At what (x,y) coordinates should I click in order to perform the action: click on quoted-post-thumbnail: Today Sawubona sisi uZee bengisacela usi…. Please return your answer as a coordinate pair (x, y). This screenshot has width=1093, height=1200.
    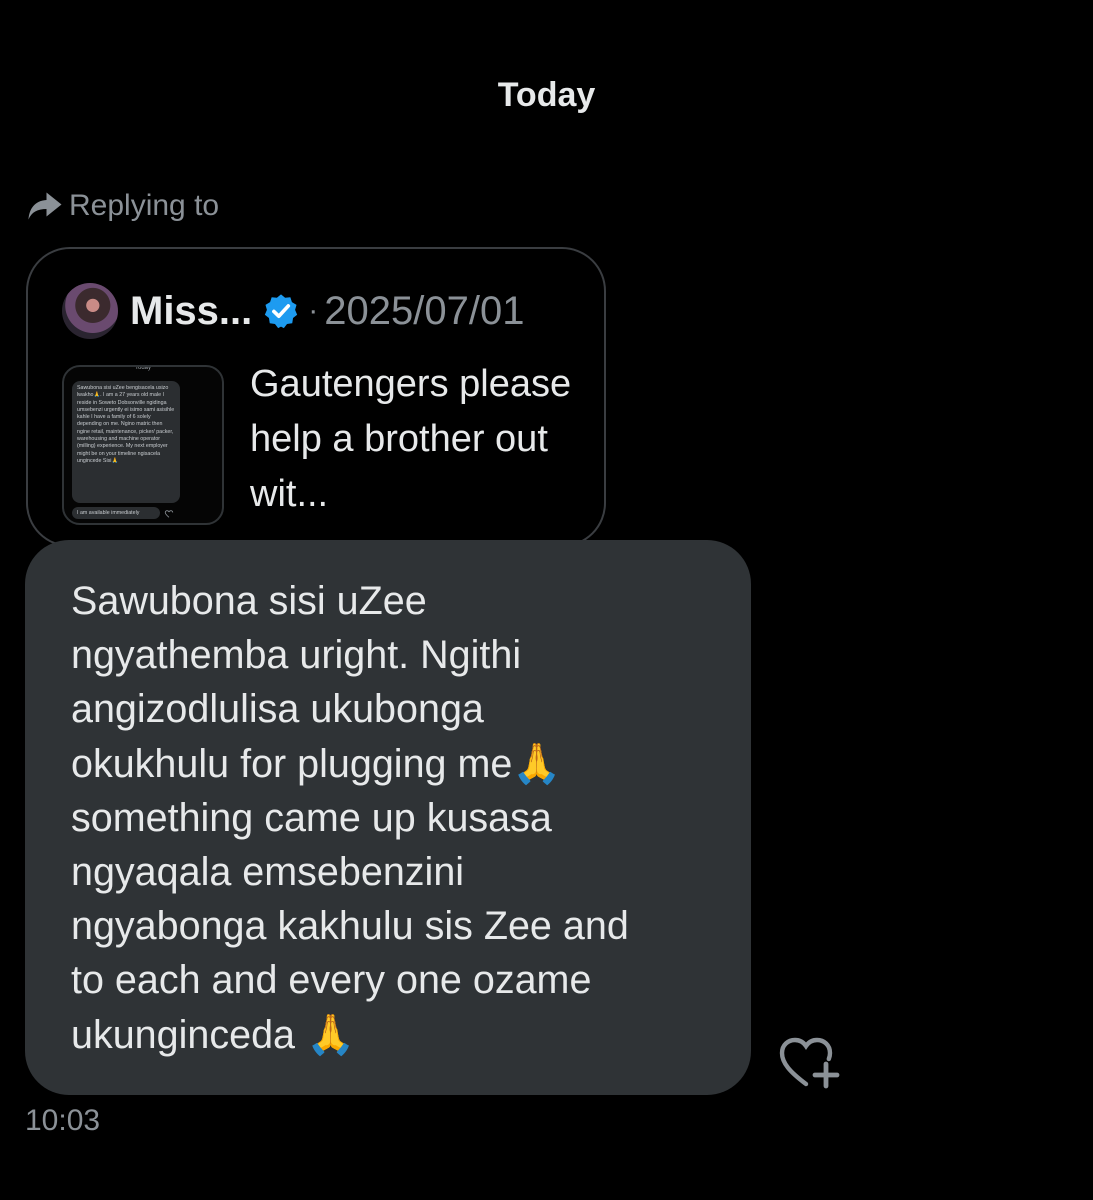
    Looking at the image, I should click on (143, 445).